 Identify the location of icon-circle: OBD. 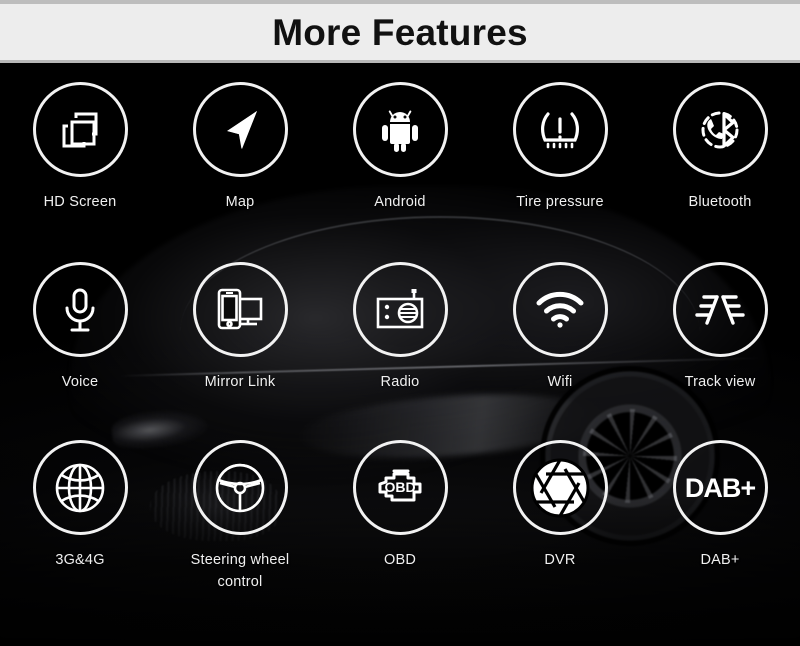
(400, 487).